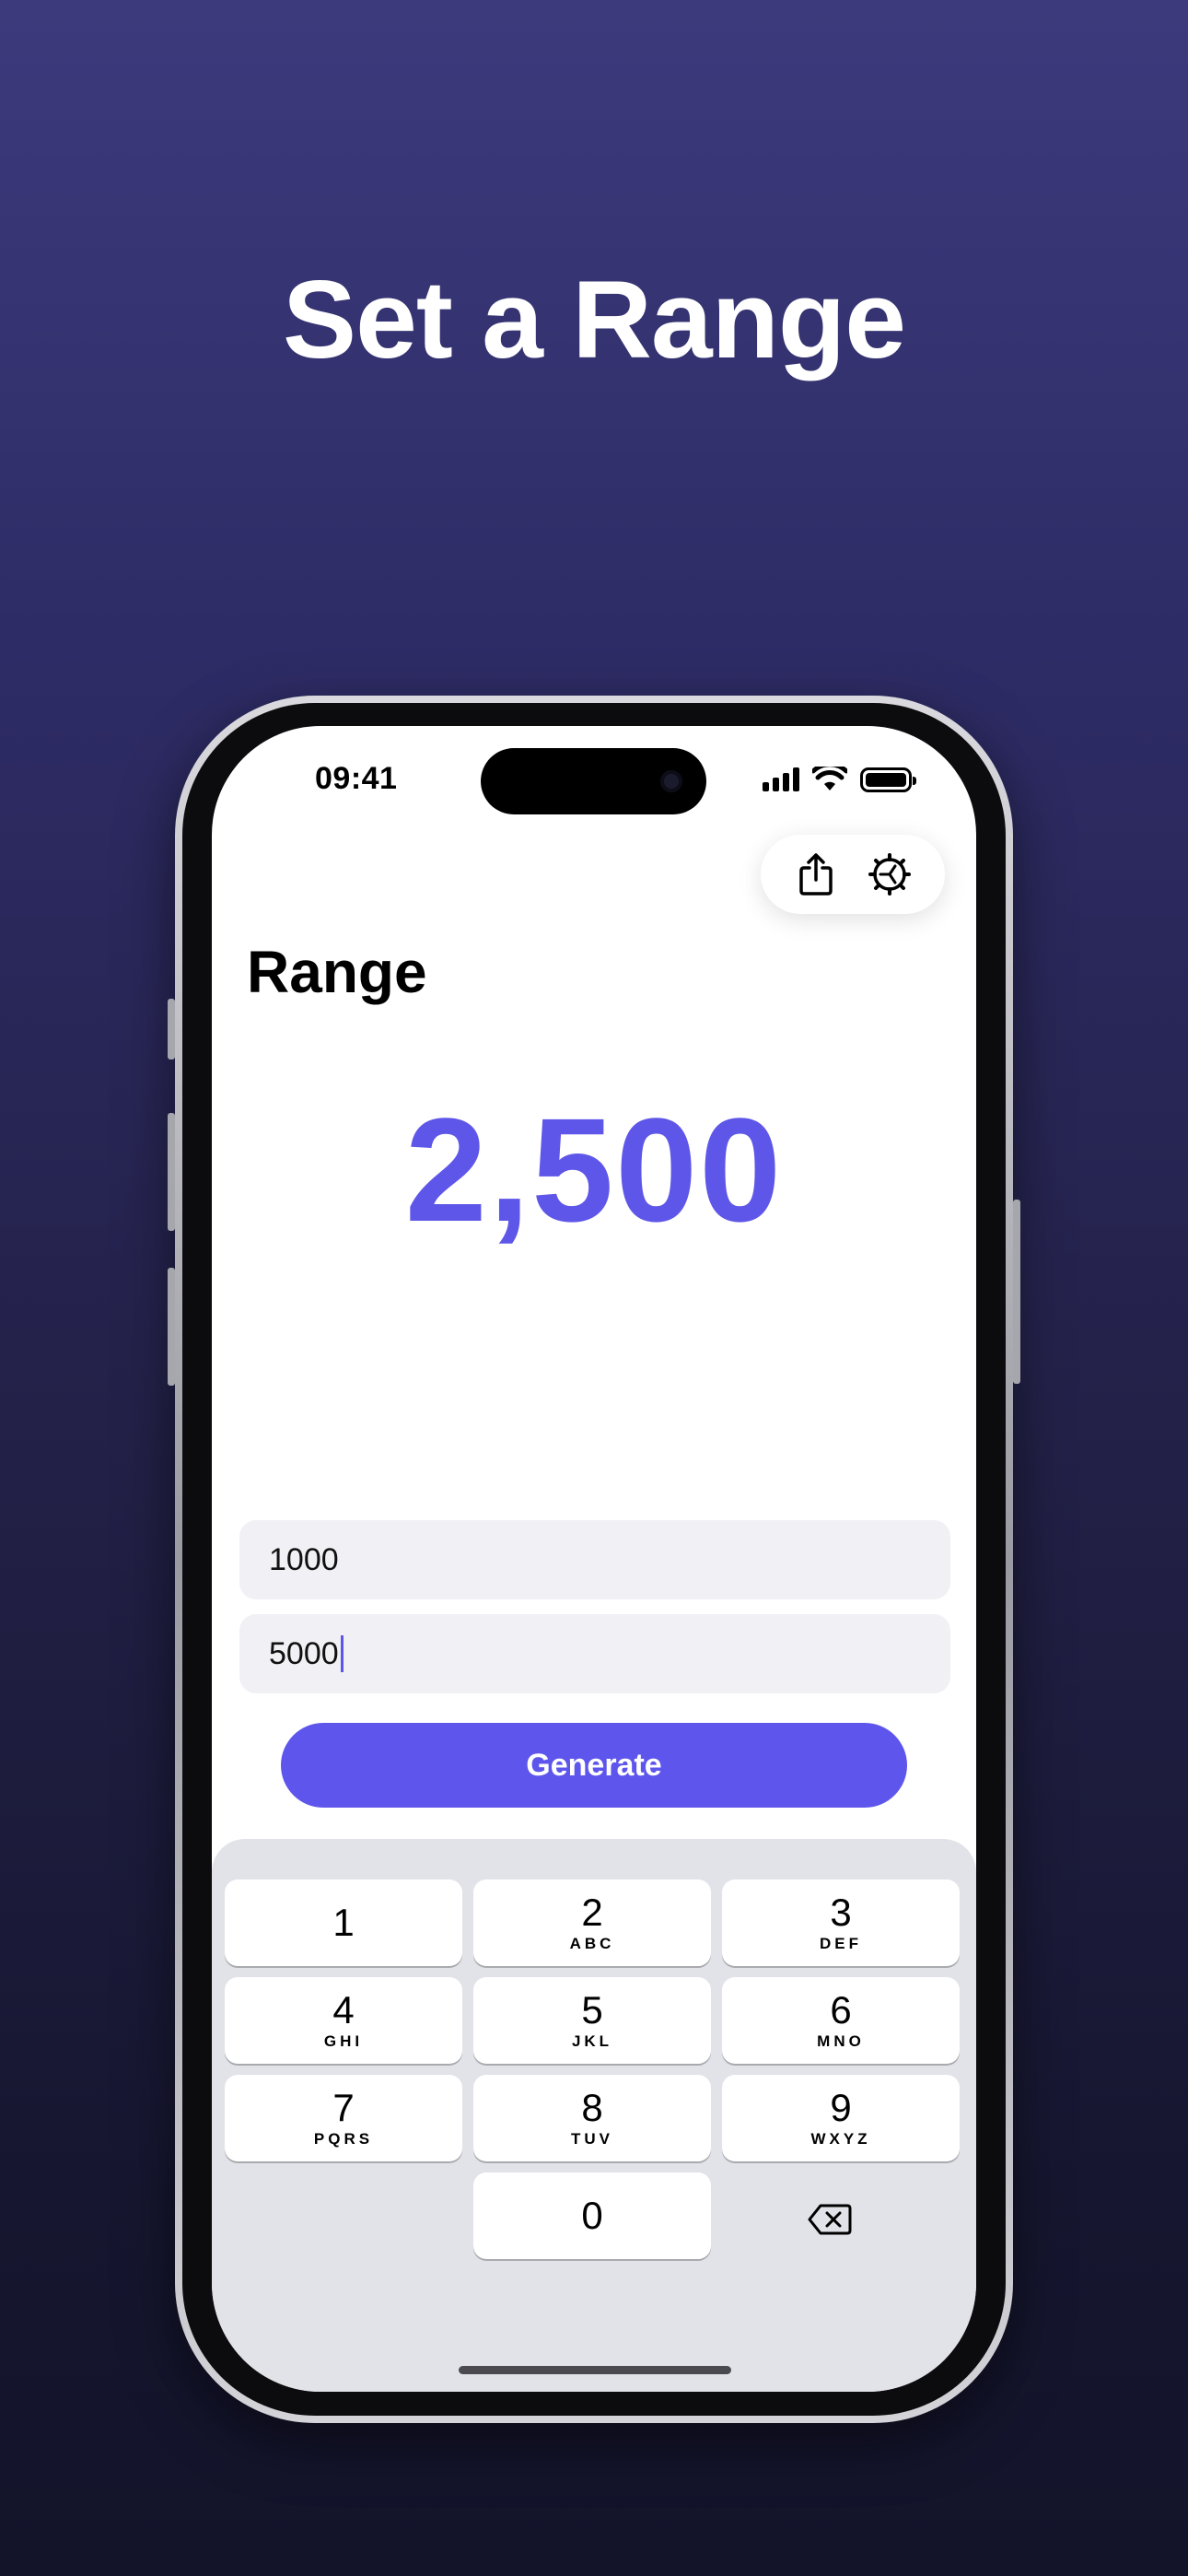 The image size is (1188, 2576). I want to click on delete-key, so click(829, 2219).